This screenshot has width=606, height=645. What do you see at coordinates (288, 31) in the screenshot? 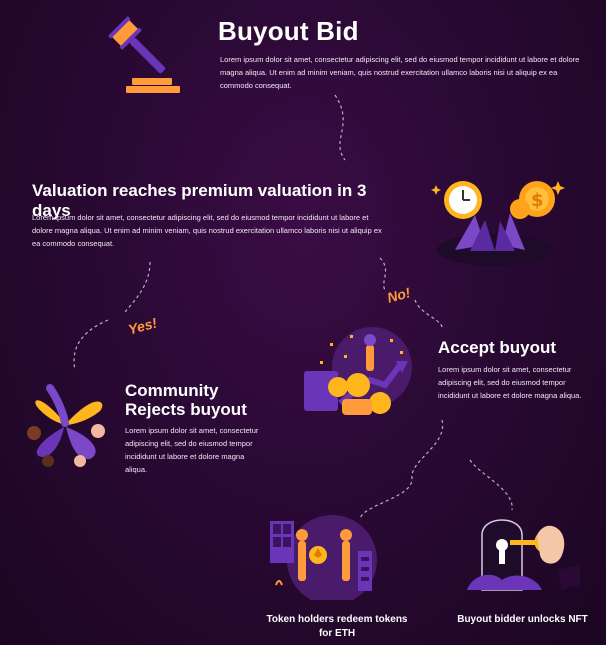
I see `buyout-bid-title: Buyout Bid` at bounding box center [288, 31].